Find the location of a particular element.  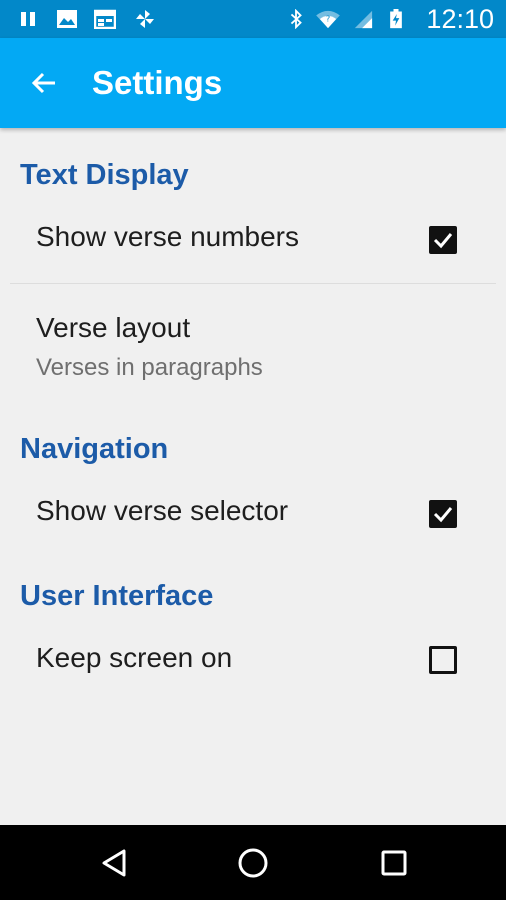

calendar-icon is located at coordinates (105, 19).